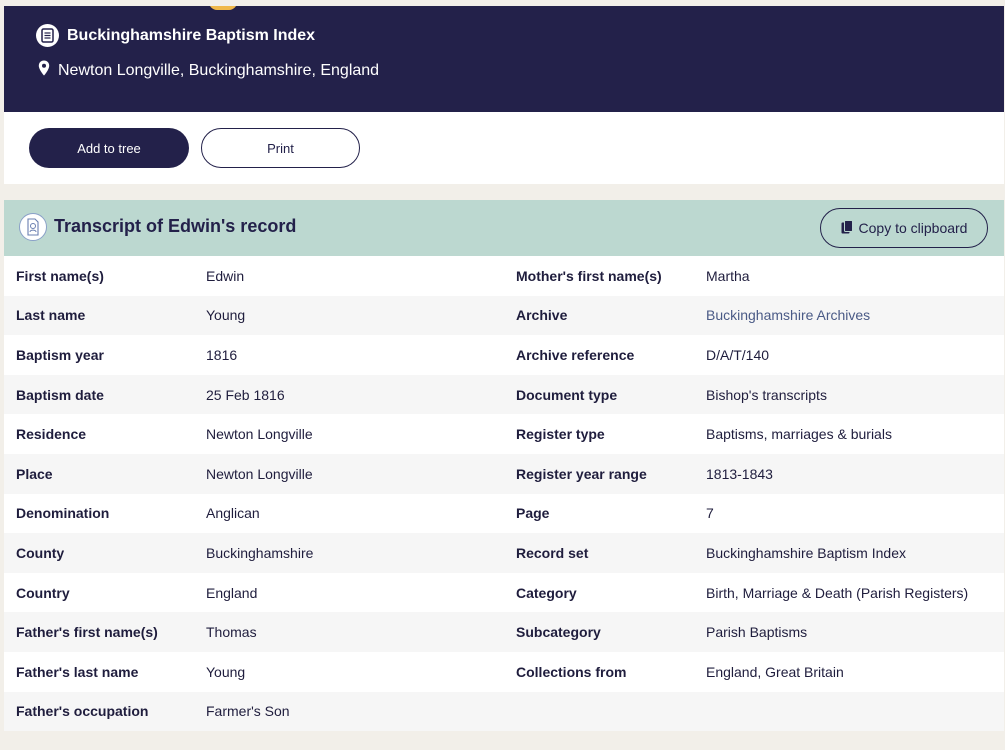 The image size is (1005, 750). I want to click on header-decoration, so click(223, 8).